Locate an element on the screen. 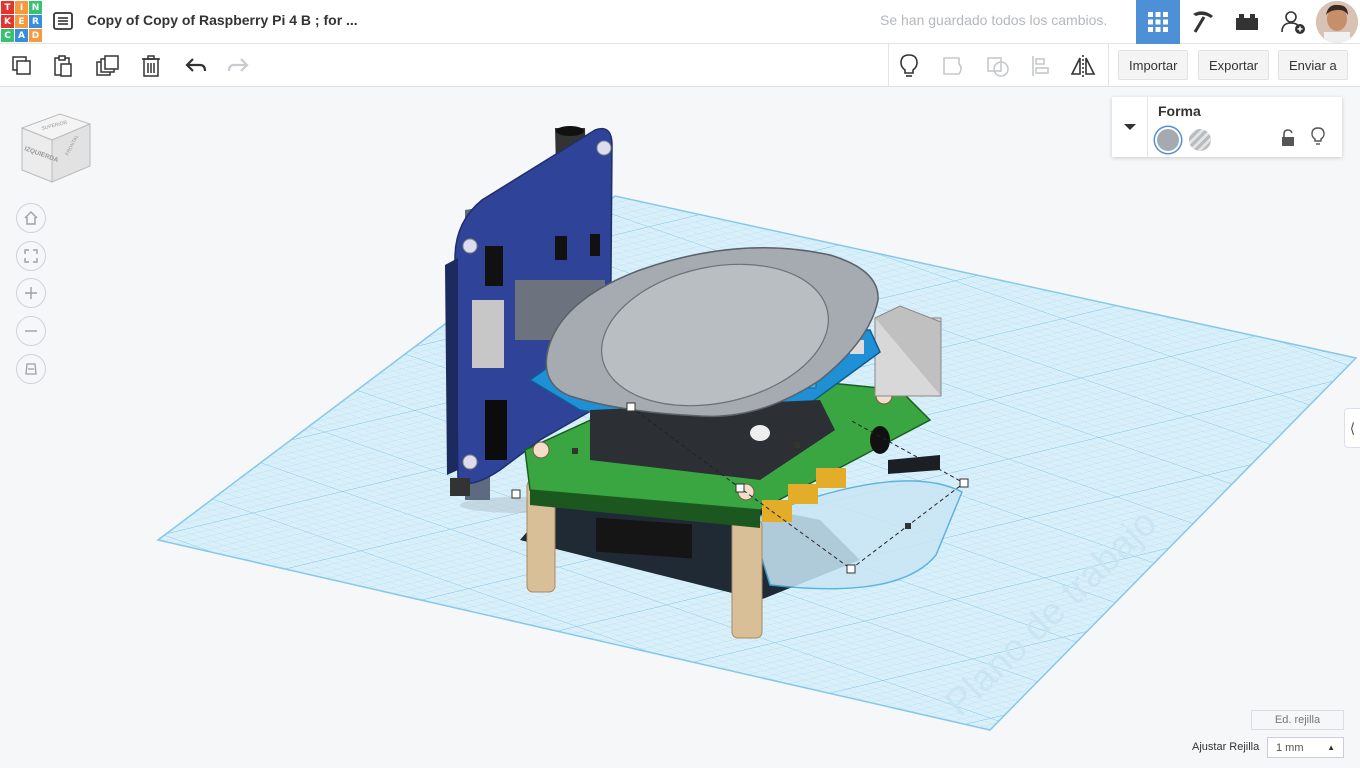 The image size is (1360, 768). add-user-icon is located at coordinates (1293, 22).